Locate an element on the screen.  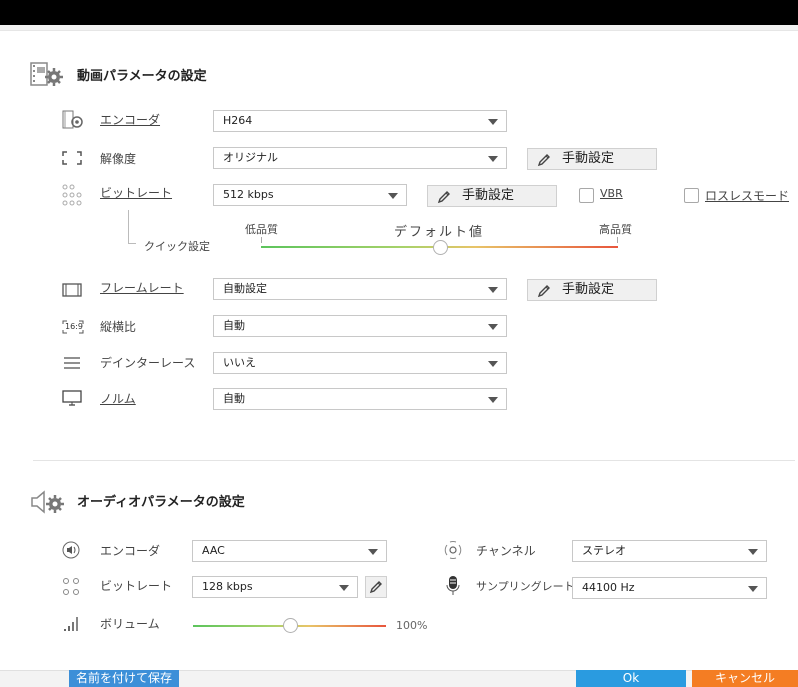
framerate-value: 自動設定 is located at coordinates (245, 288).